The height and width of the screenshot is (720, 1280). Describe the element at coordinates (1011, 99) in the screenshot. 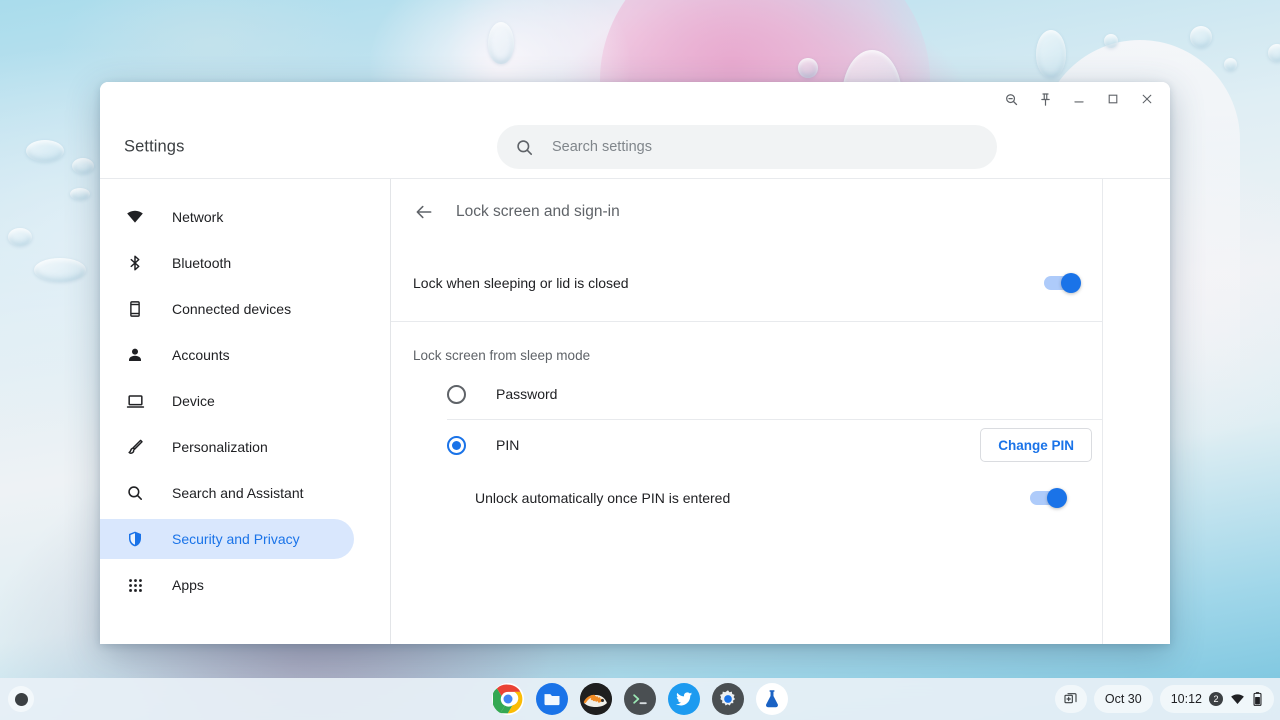

I see `zoom-icon` at that location.